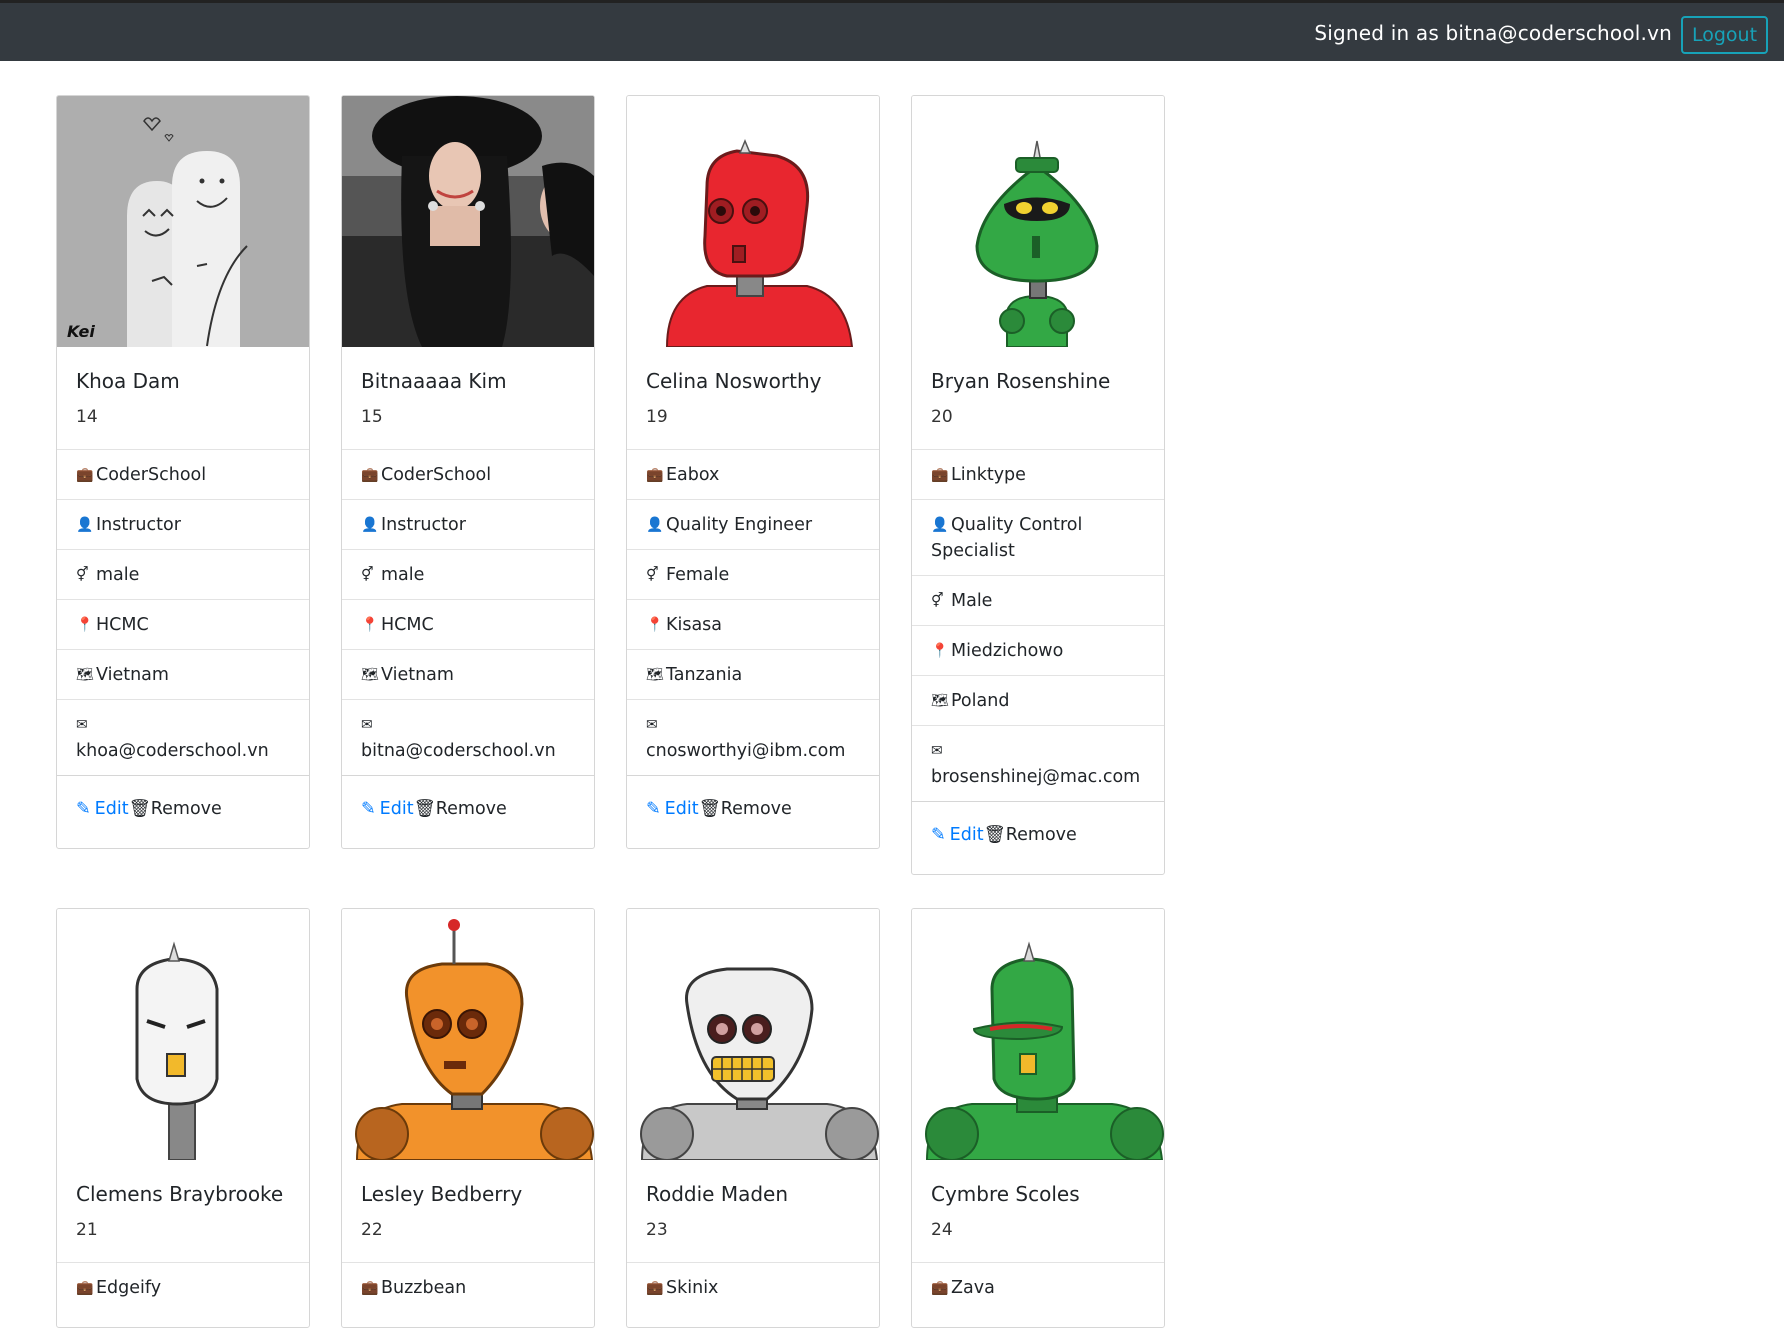 Image resolution: width=1784 pixels, height=1328 pixels. I want to click on company-item: 💼 Buzzbean, so click(468, 1287).